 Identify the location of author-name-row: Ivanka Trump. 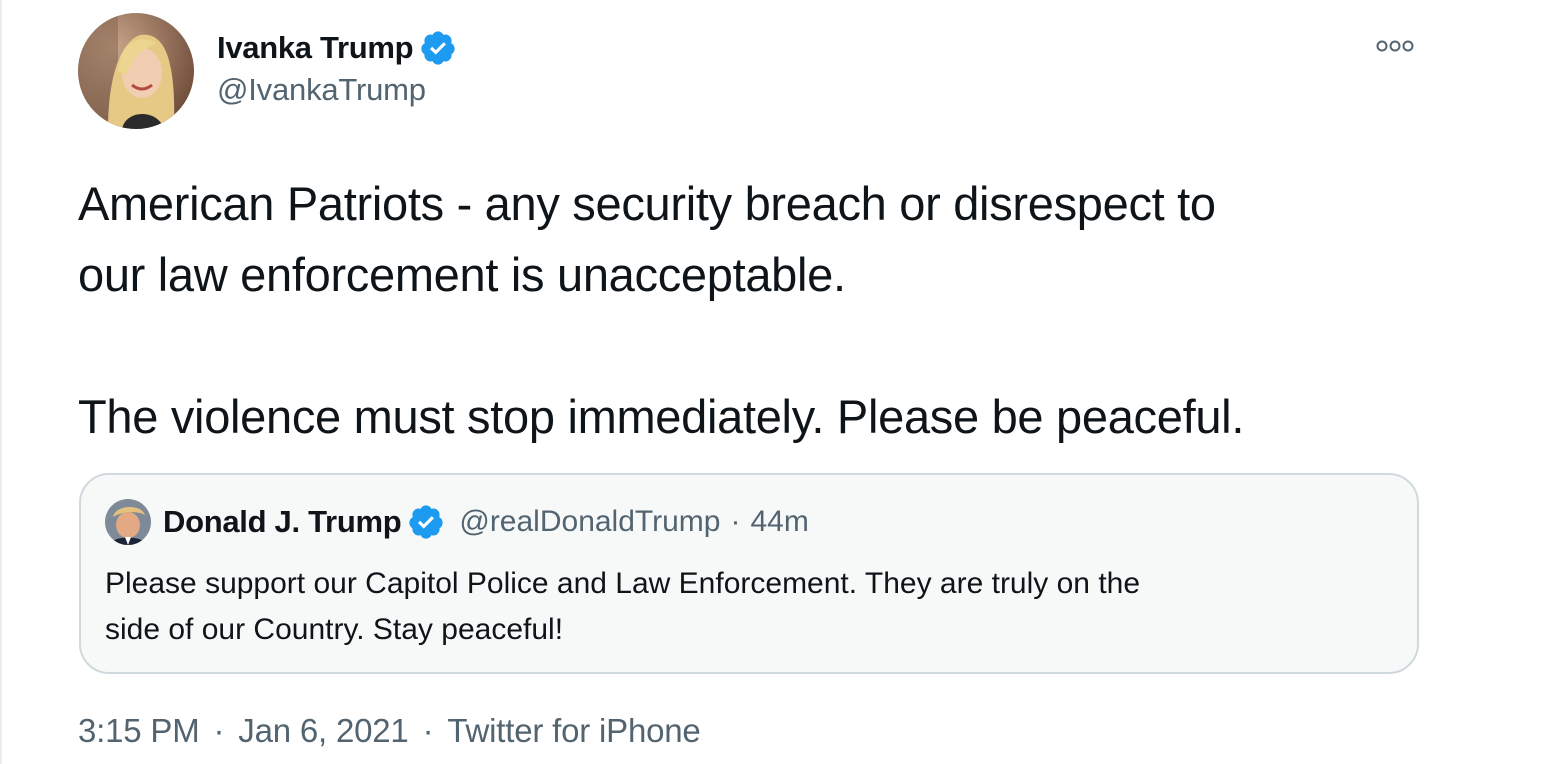
(337, 48).